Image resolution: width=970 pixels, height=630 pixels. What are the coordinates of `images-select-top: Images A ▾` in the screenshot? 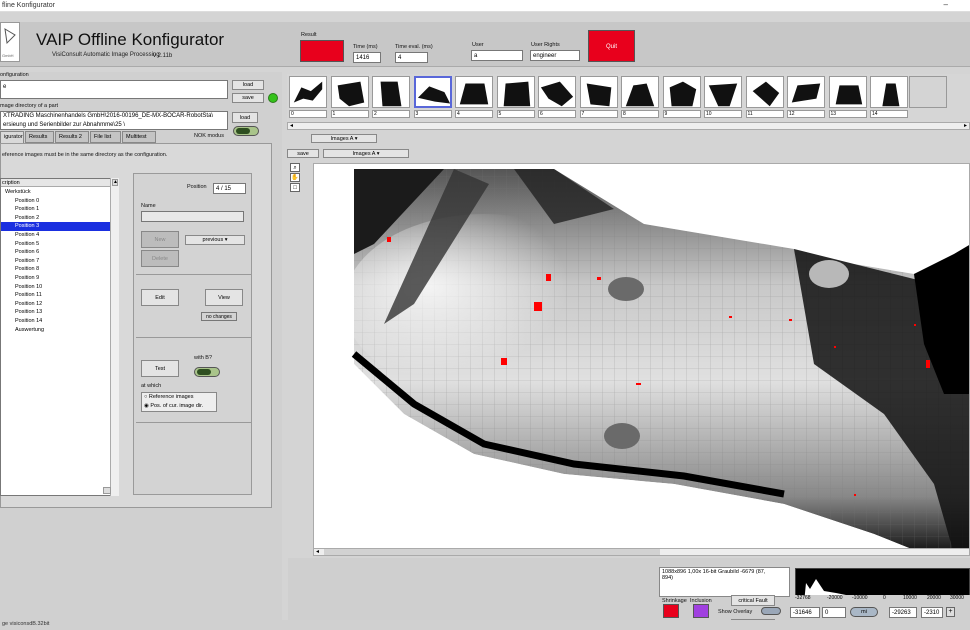 It's located at (344, 138).